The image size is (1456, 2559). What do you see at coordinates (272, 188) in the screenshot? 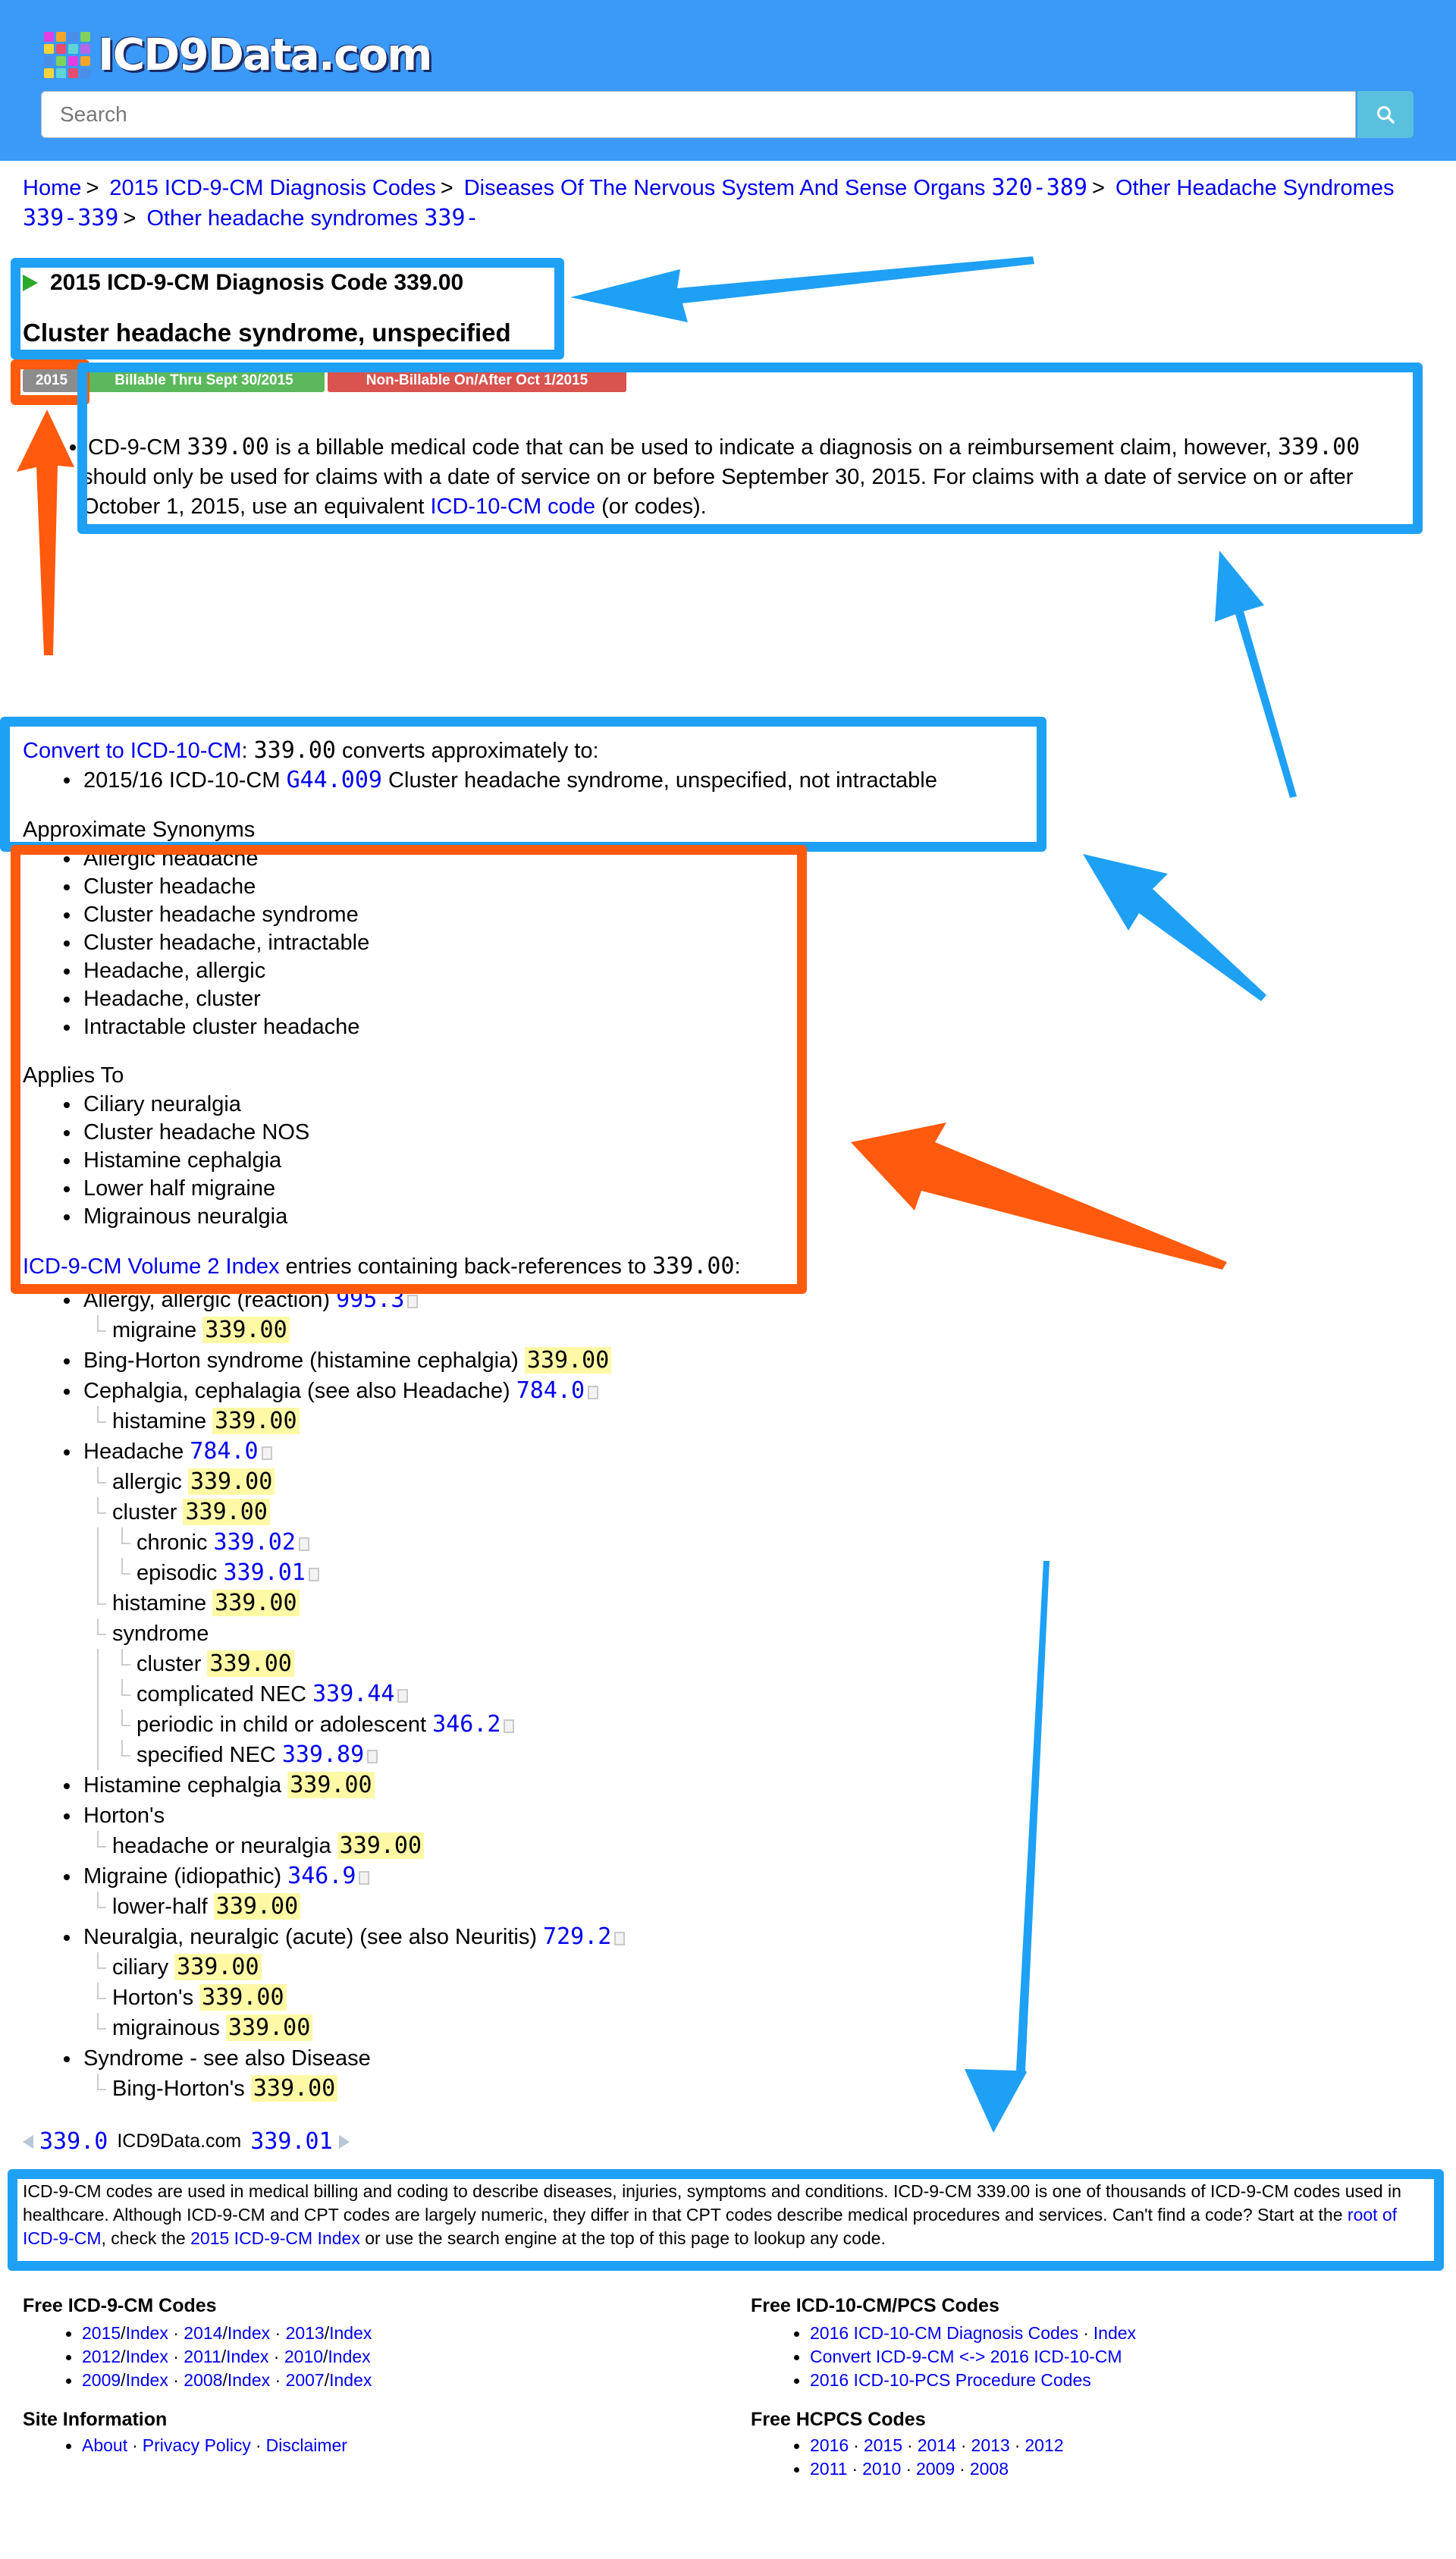
I see `breadcrumb-2015-diagnosis: 2015 ICD-9-CM Diagnosis Codes` at bounding box center [272, 188].